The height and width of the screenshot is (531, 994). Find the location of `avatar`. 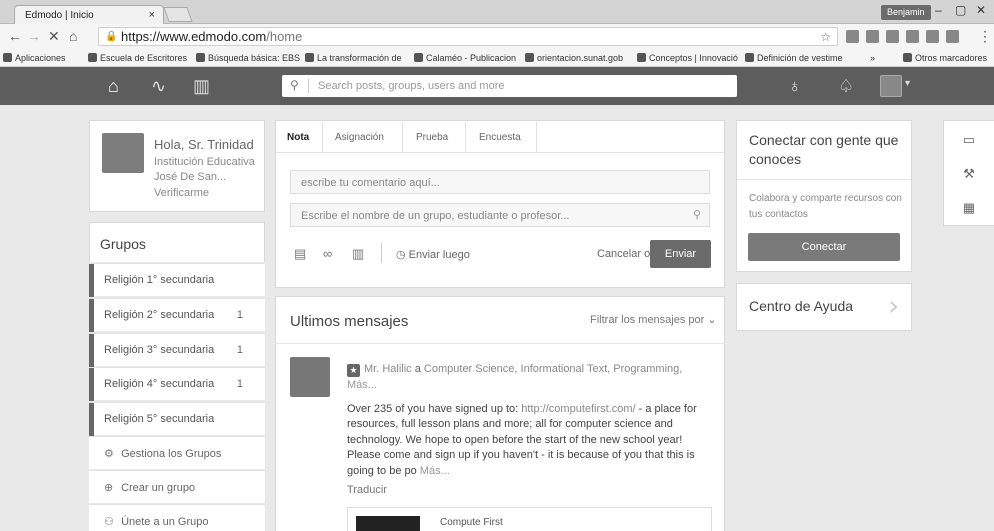

avatar is located at coordinates (891, 86).